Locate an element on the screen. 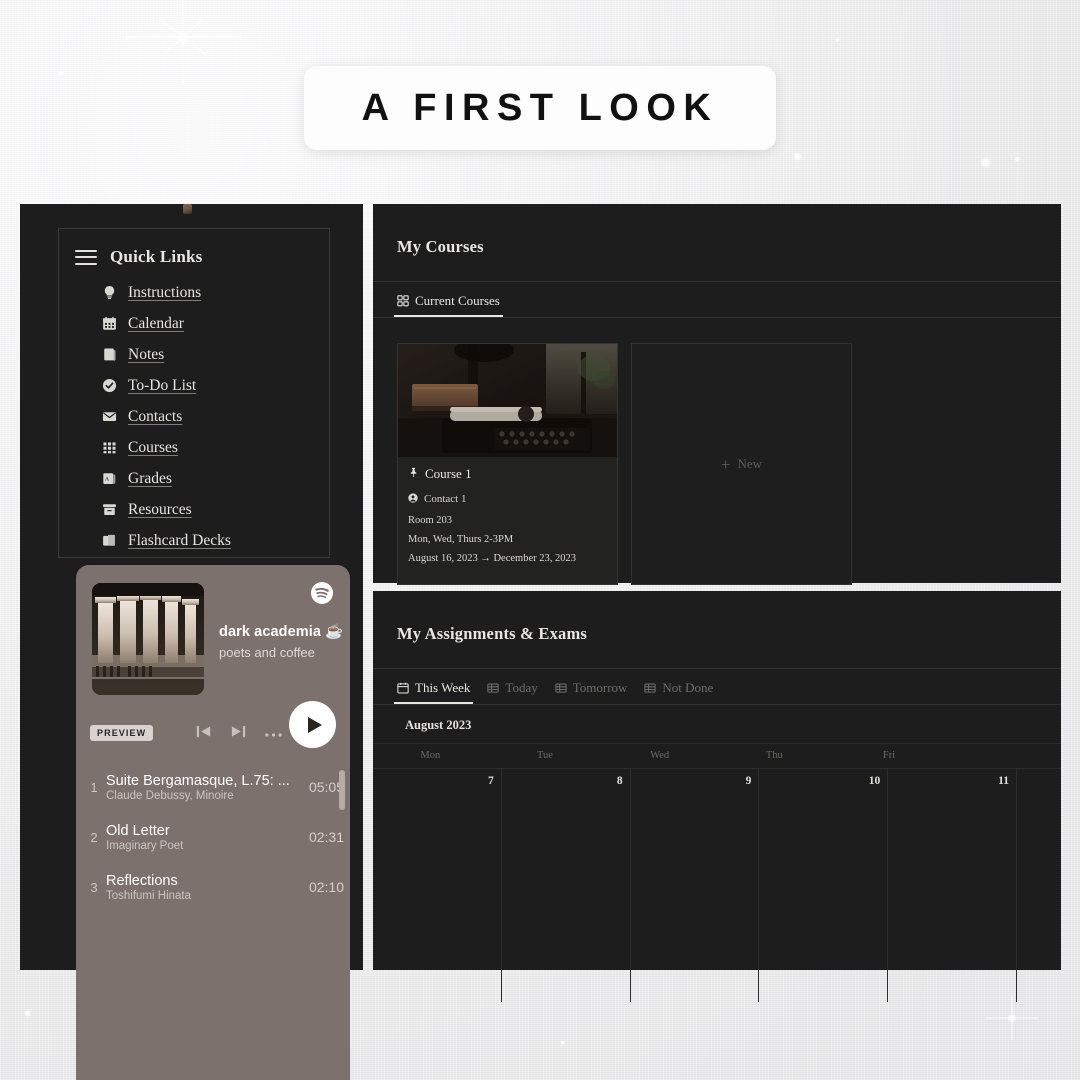 This screenshot has height=1080, width=1080. track-number: 3 is located at coordinates (94, 887).